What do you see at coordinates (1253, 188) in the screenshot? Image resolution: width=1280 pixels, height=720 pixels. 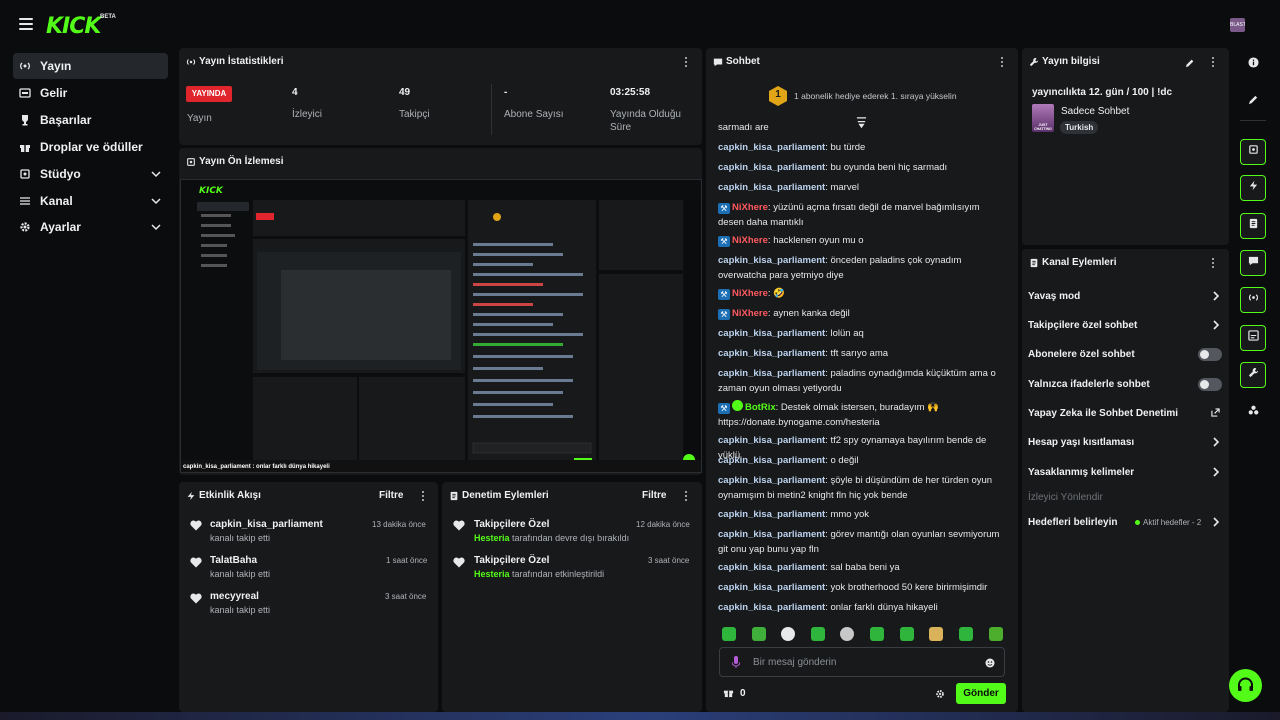 I see `lightning-icon` at bounding box center [1253, 188].